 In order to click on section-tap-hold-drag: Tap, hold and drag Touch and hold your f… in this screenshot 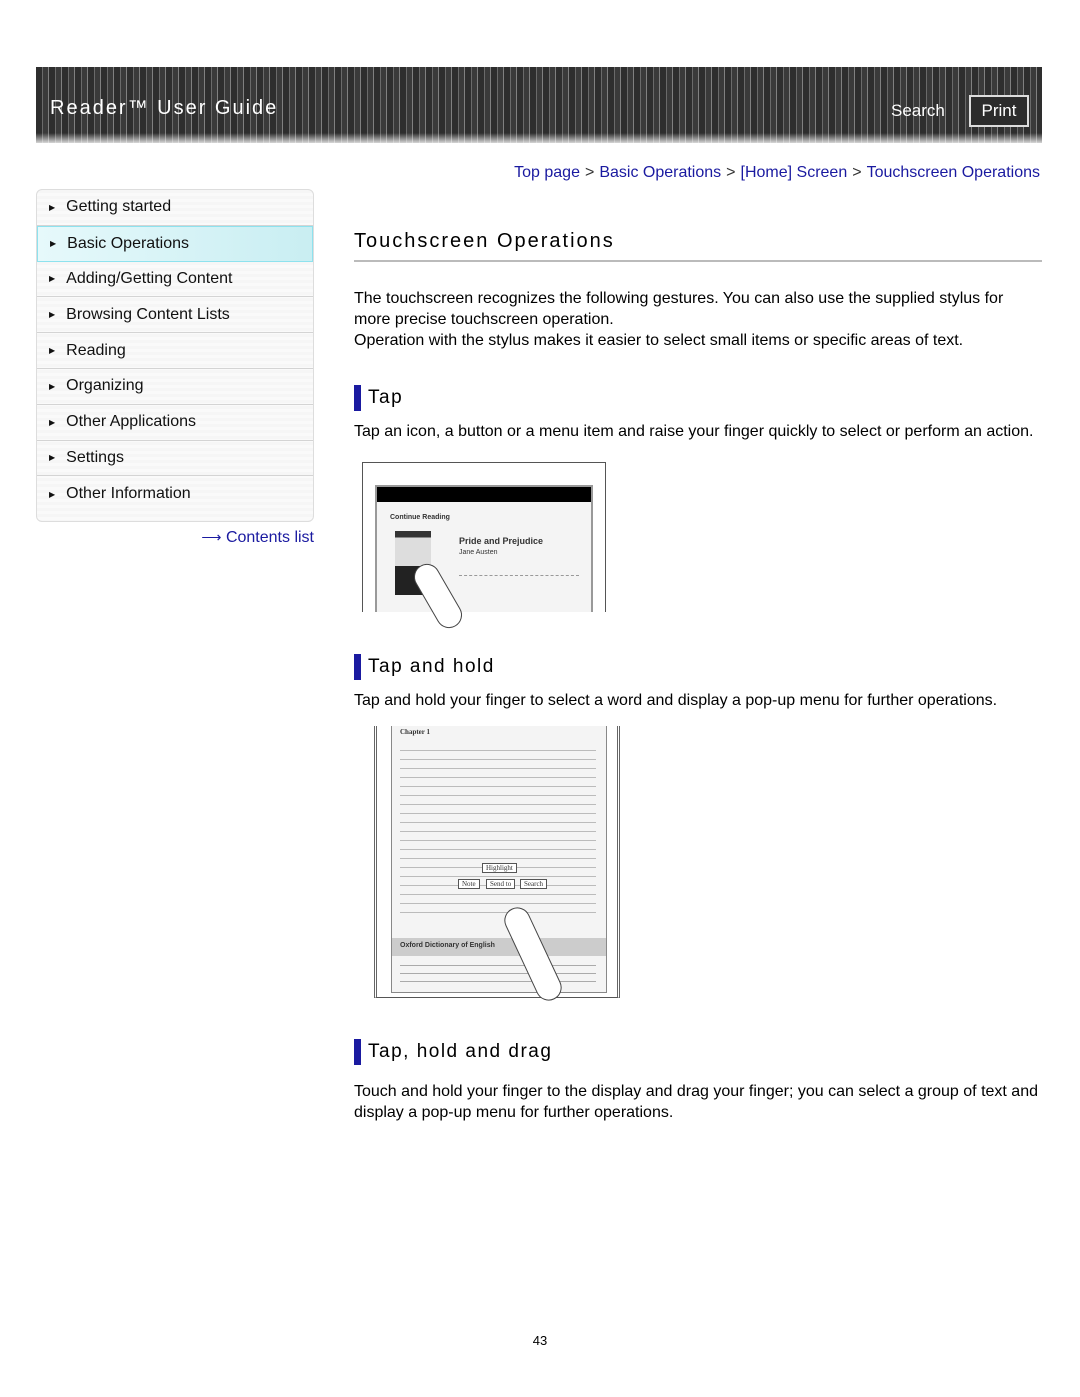, I will do `click(698, 1081)`.